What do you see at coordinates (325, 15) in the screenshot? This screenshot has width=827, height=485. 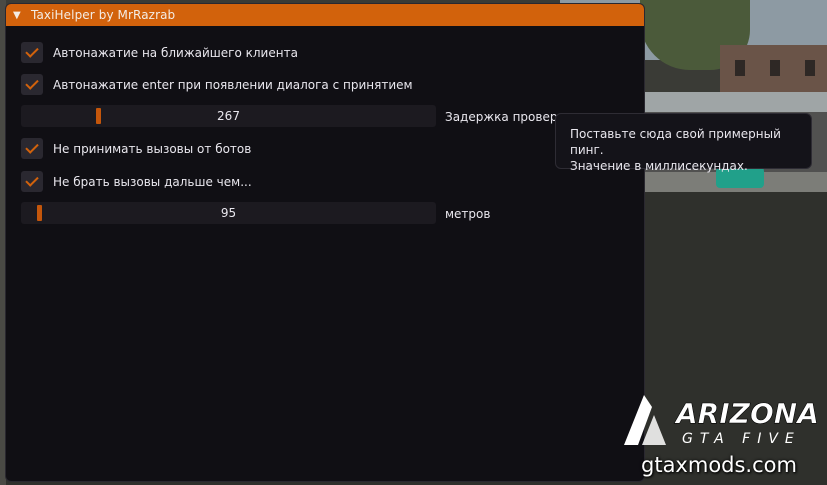 I see `window-titlebar: ▼ TaxiHelper by MrRazrab` at bounding box center [325, 15].